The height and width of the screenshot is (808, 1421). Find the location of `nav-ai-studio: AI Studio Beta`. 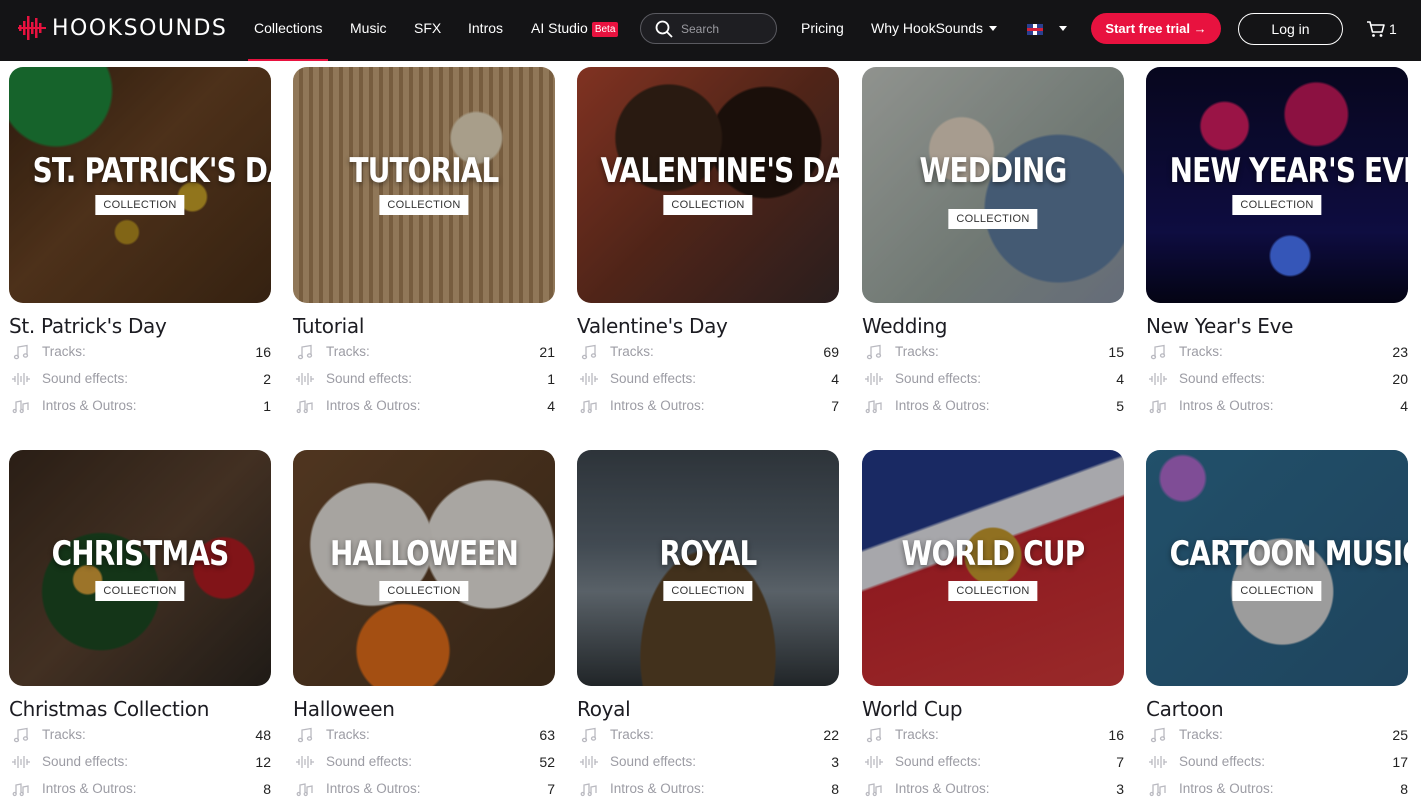

nav-ai-studio: AI Studio Beta is located at coordinates (575, 28).